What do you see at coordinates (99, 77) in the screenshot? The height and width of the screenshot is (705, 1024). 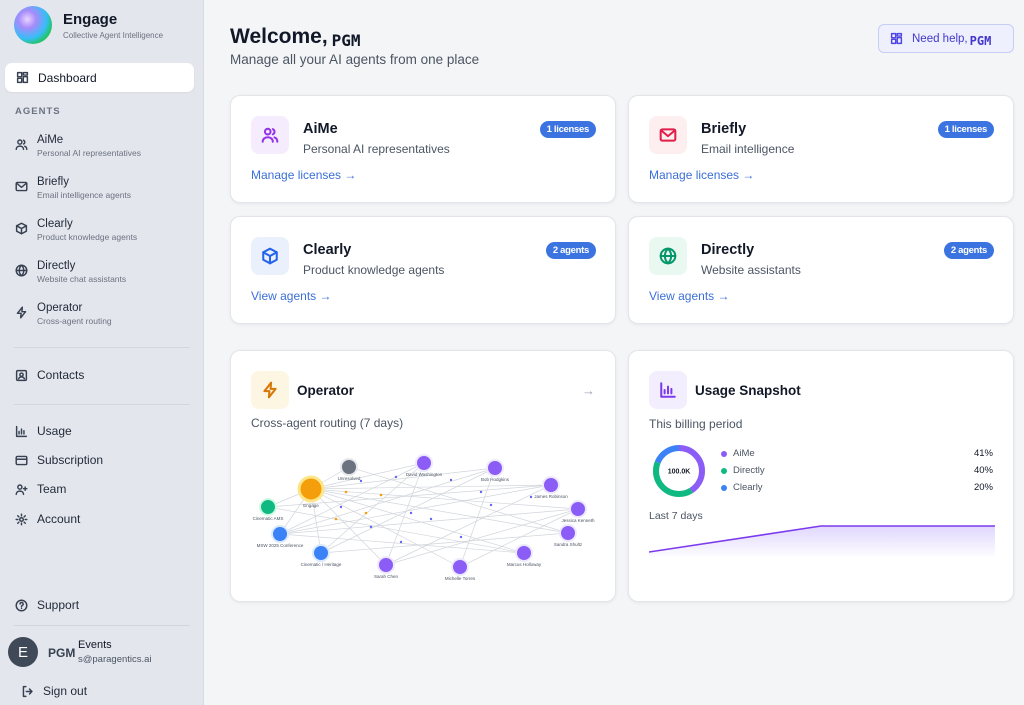 I see `sidebar-item-dashboard: Dashboard` at bounding box center [99, 77].